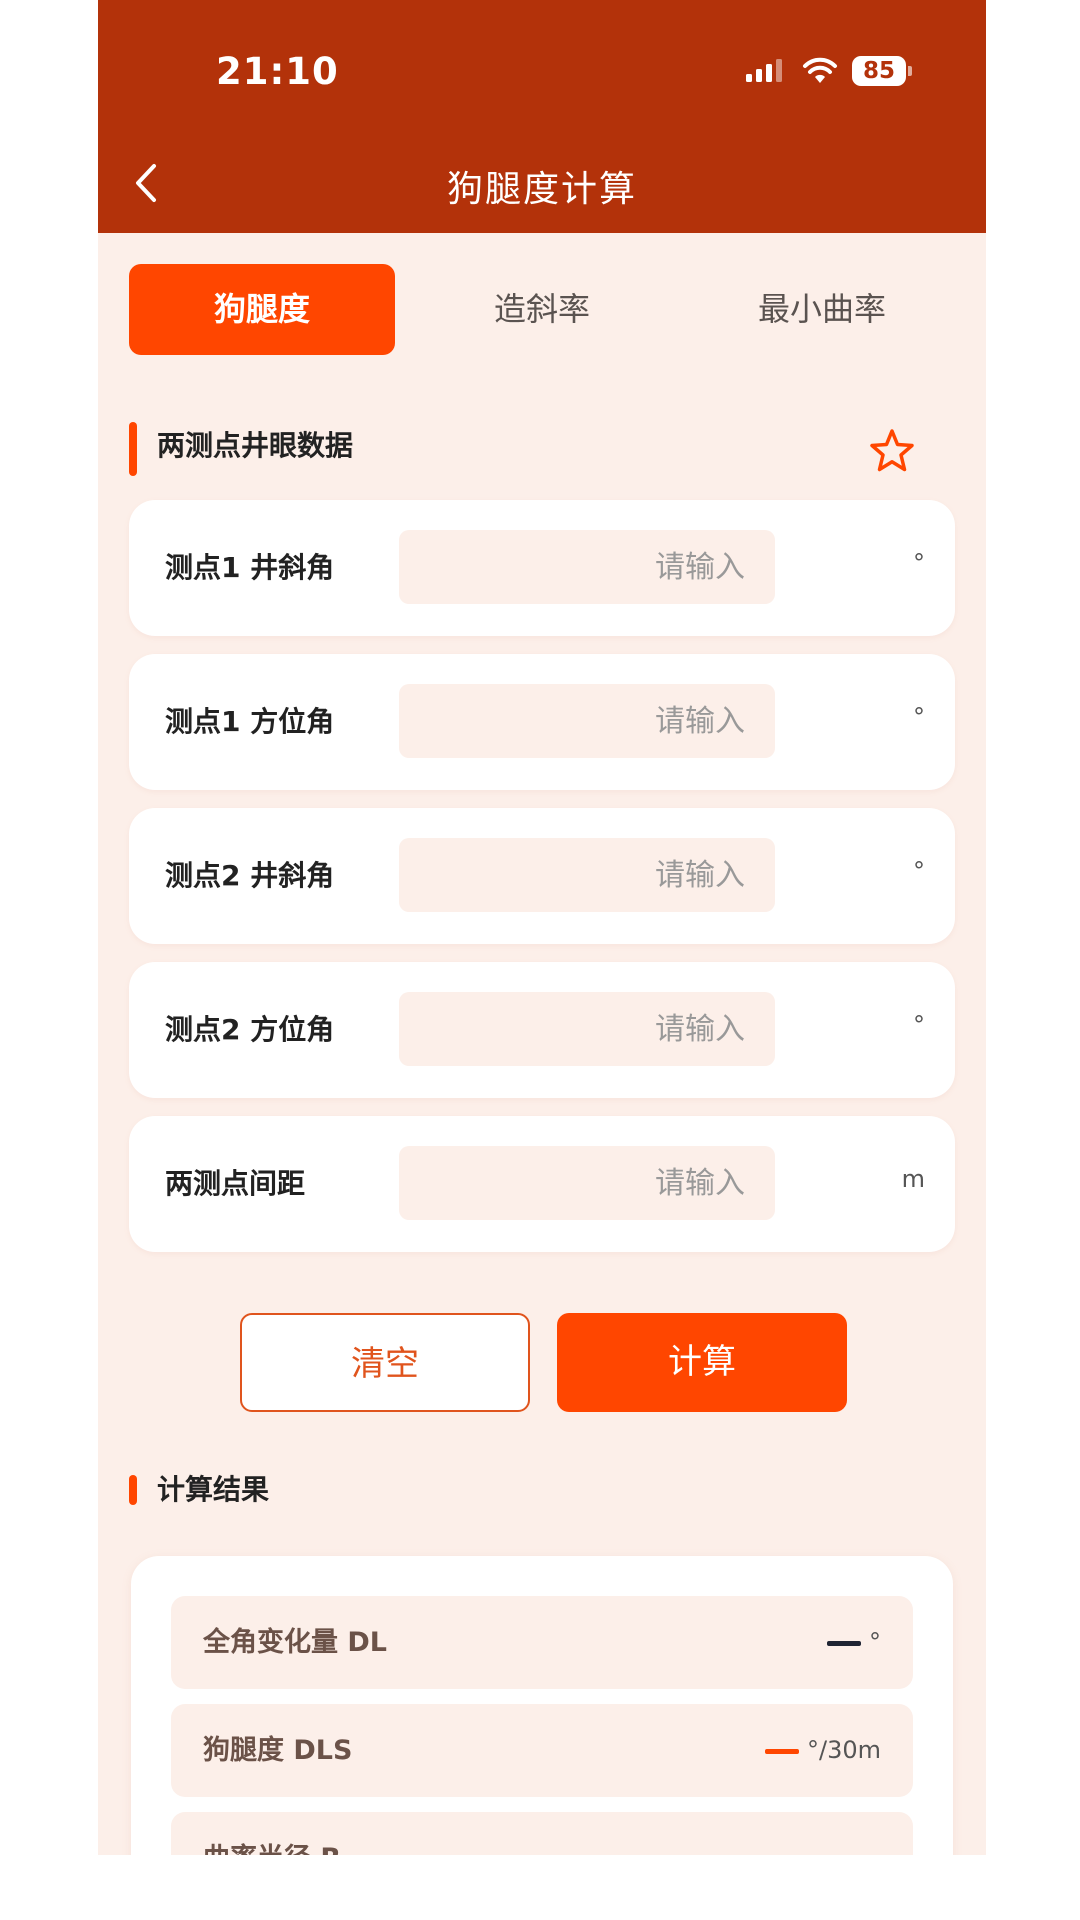 The width and height of the screenshot is (1080, 1920). Describe the element at coordinates (262, 309) in the screenshot. I see `tab-dogleg: 狗腿度` at that location.